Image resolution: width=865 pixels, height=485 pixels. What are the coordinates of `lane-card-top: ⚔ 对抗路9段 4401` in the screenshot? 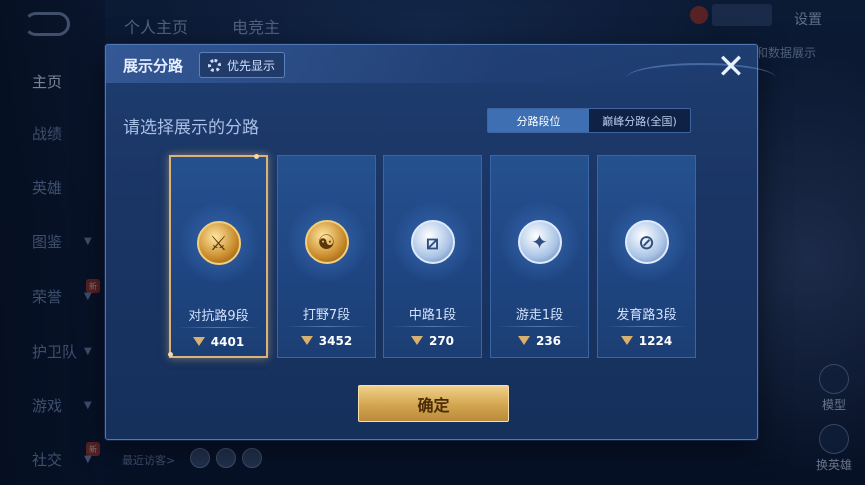 It's located at (218, 256).